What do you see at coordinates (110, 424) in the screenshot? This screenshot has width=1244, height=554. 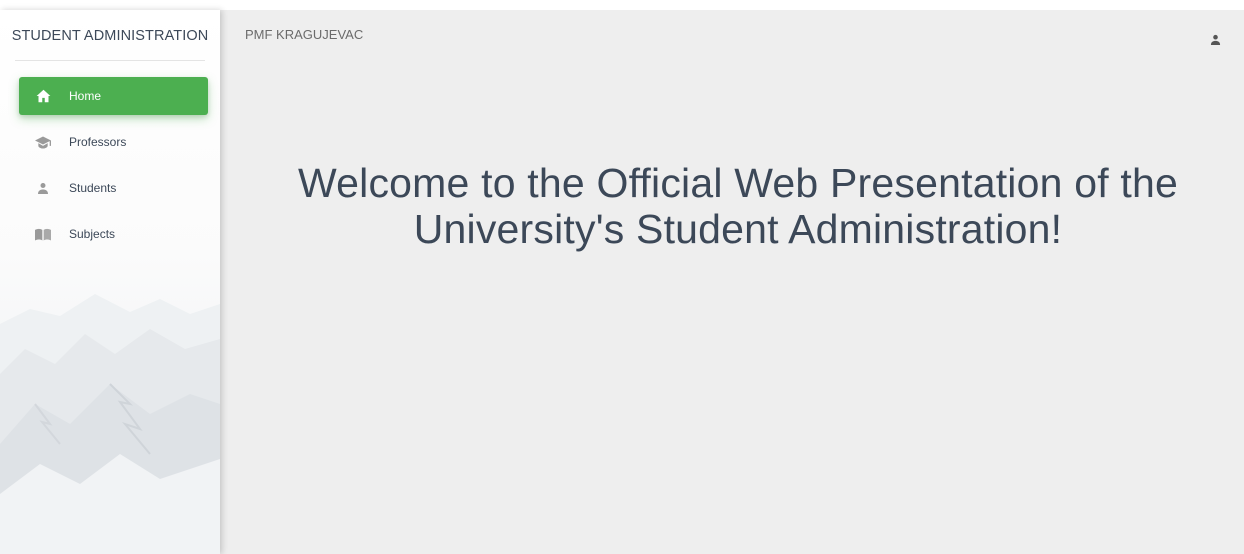 I see `sidebar-background-image` at bounding box center [110, 424].